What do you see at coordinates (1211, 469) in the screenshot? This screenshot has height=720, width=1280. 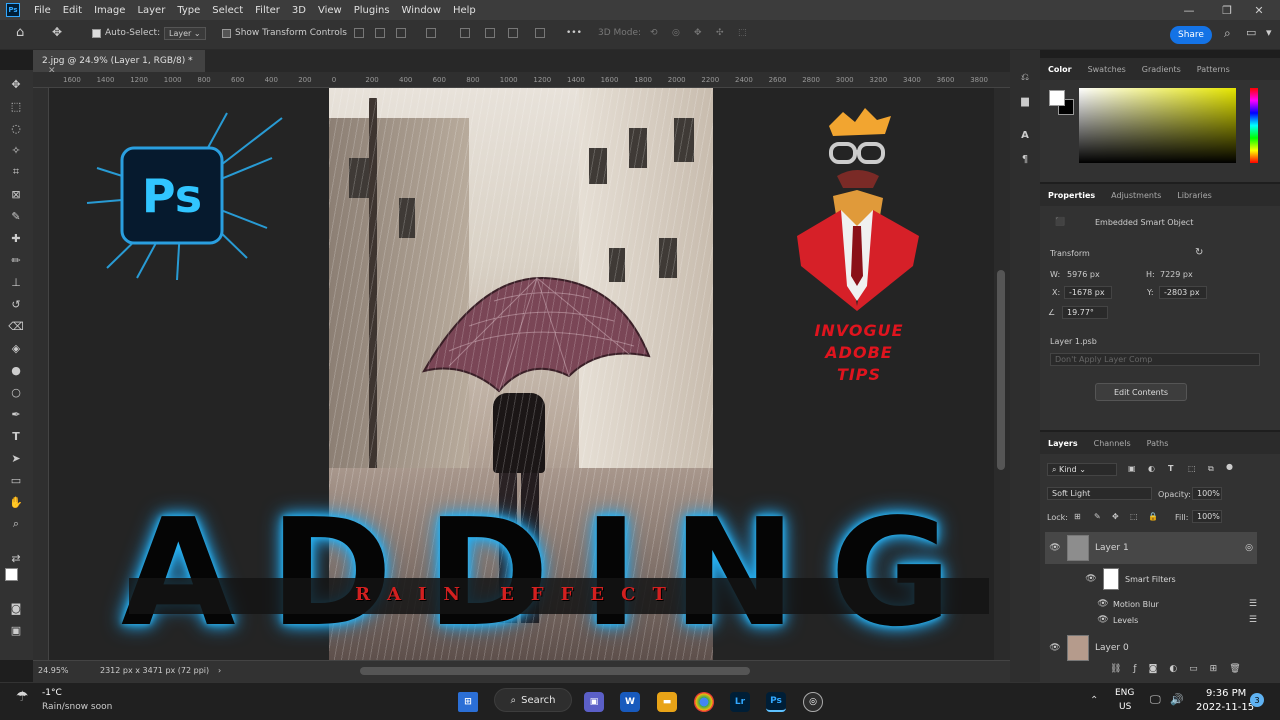 I see `filter-smart-object-icon: ⧉` at bounding box center [1211, 469].